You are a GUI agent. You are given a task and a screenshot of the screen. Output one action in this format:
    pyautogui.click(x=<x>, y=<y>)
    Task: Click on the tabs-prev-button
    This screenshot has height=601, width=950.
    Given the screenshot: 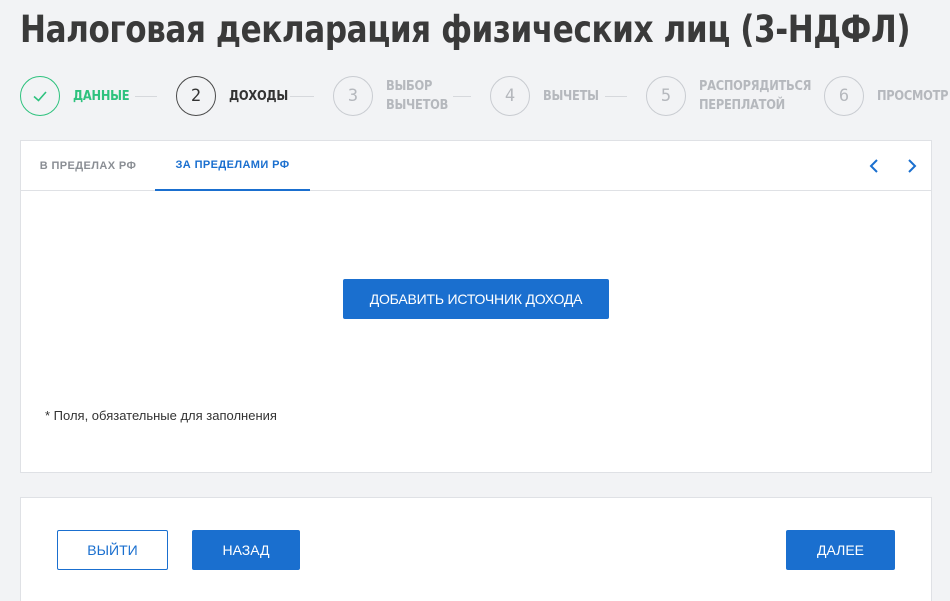 What is the action you would take?
    pyautogui.click(x=874, y=166)
    